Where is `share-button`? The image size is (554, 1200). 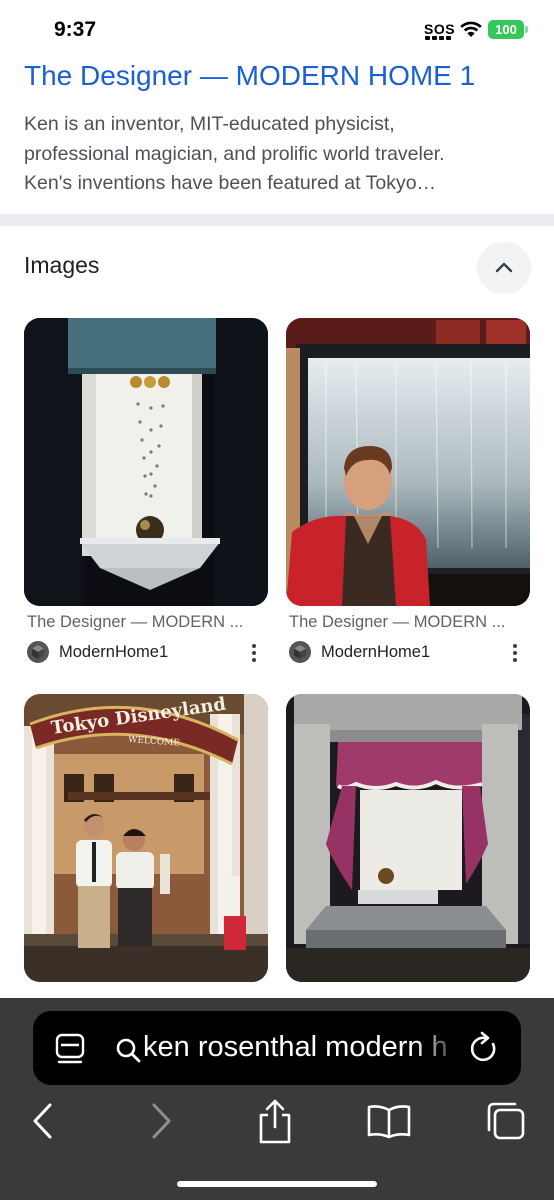
share-button is located at coordinates (275, 1121).